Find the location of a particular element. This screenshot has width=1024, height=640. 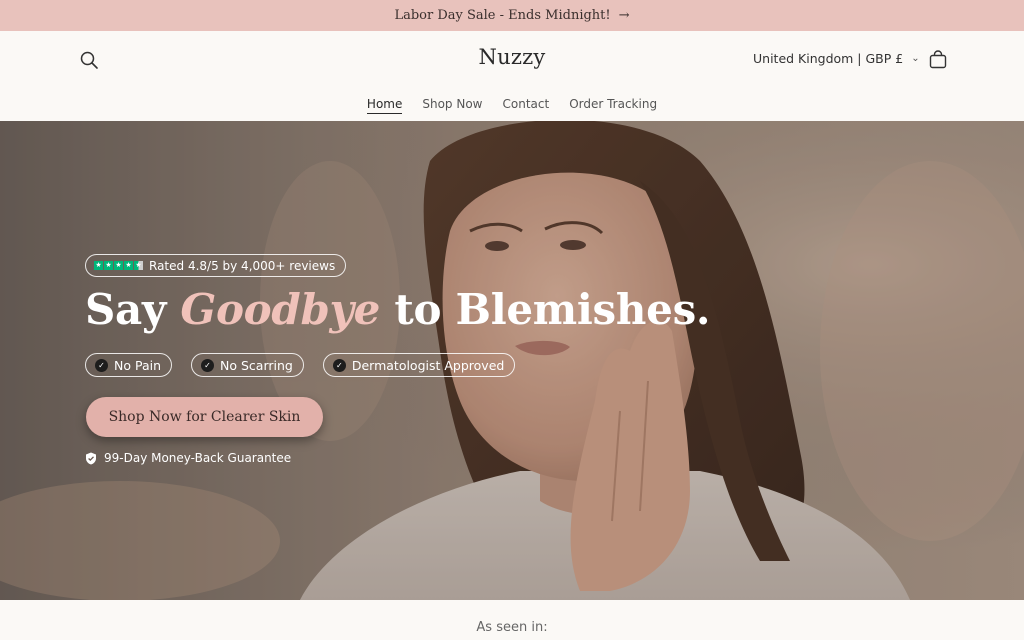

as-seen-in-label: As seen in: is located at coordinates (512, 627).